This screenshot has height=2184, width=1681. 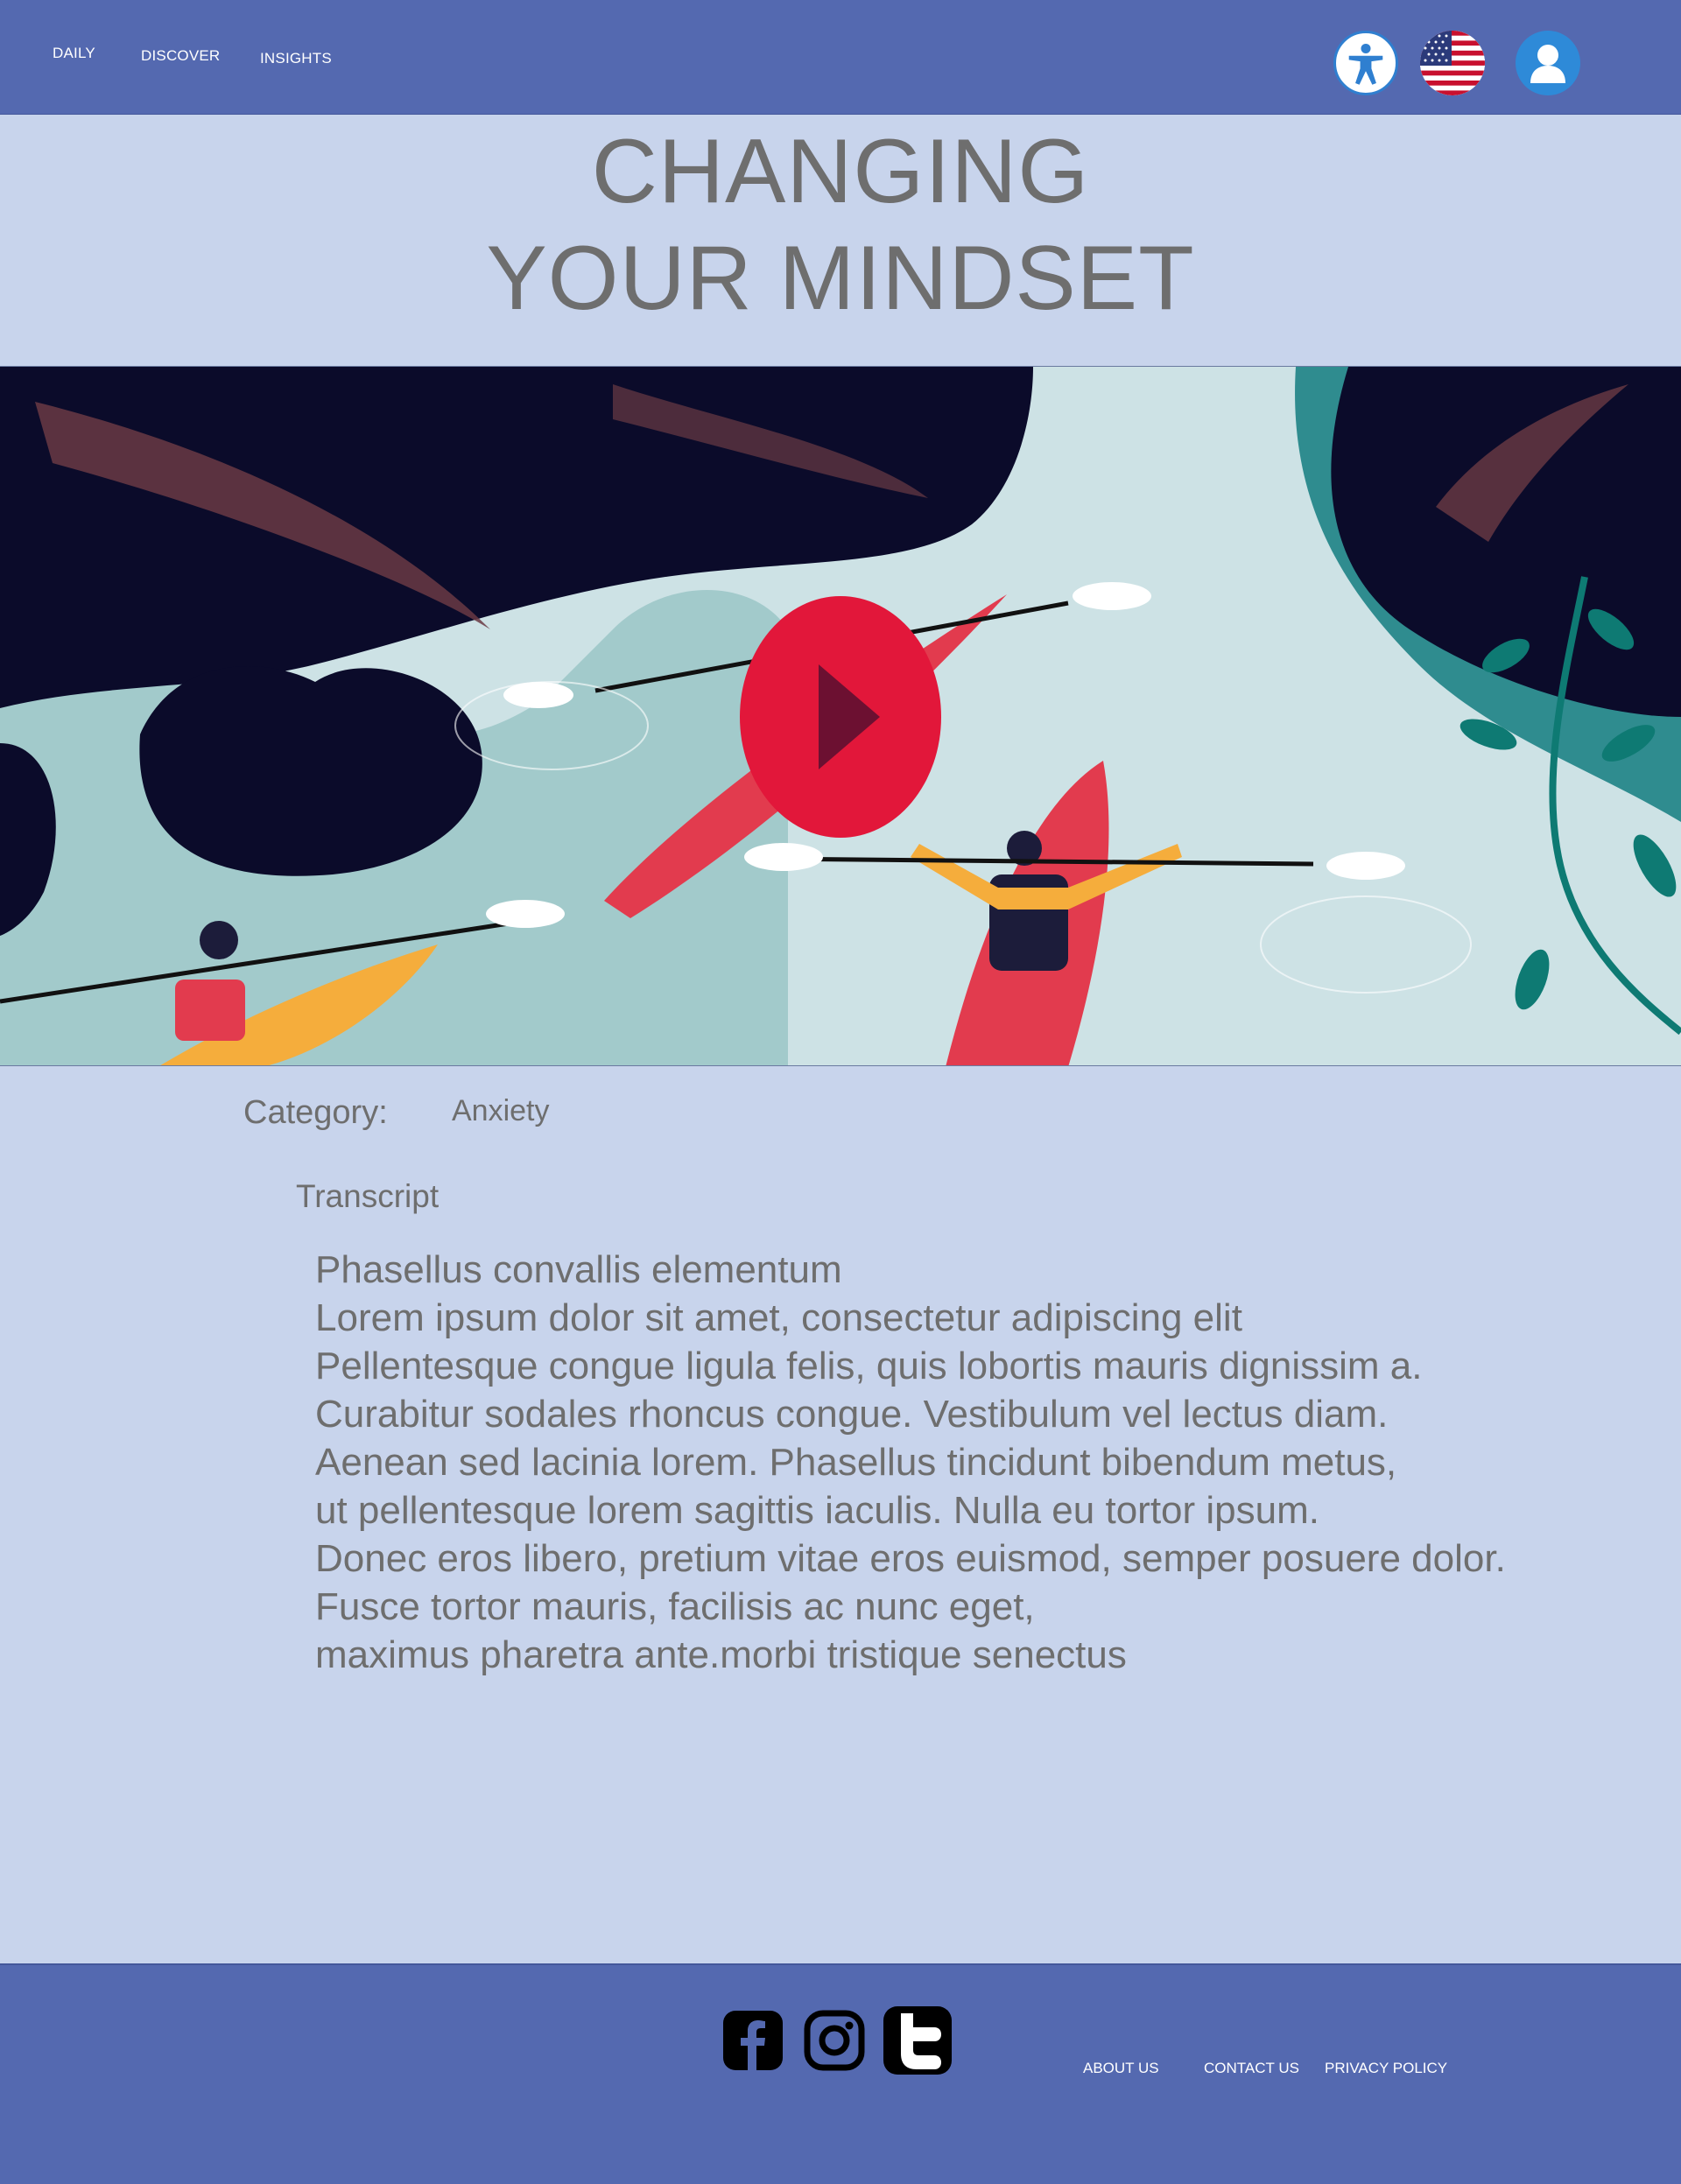 I want to click on user-avatar-icon, so click(x=1548, y=63).